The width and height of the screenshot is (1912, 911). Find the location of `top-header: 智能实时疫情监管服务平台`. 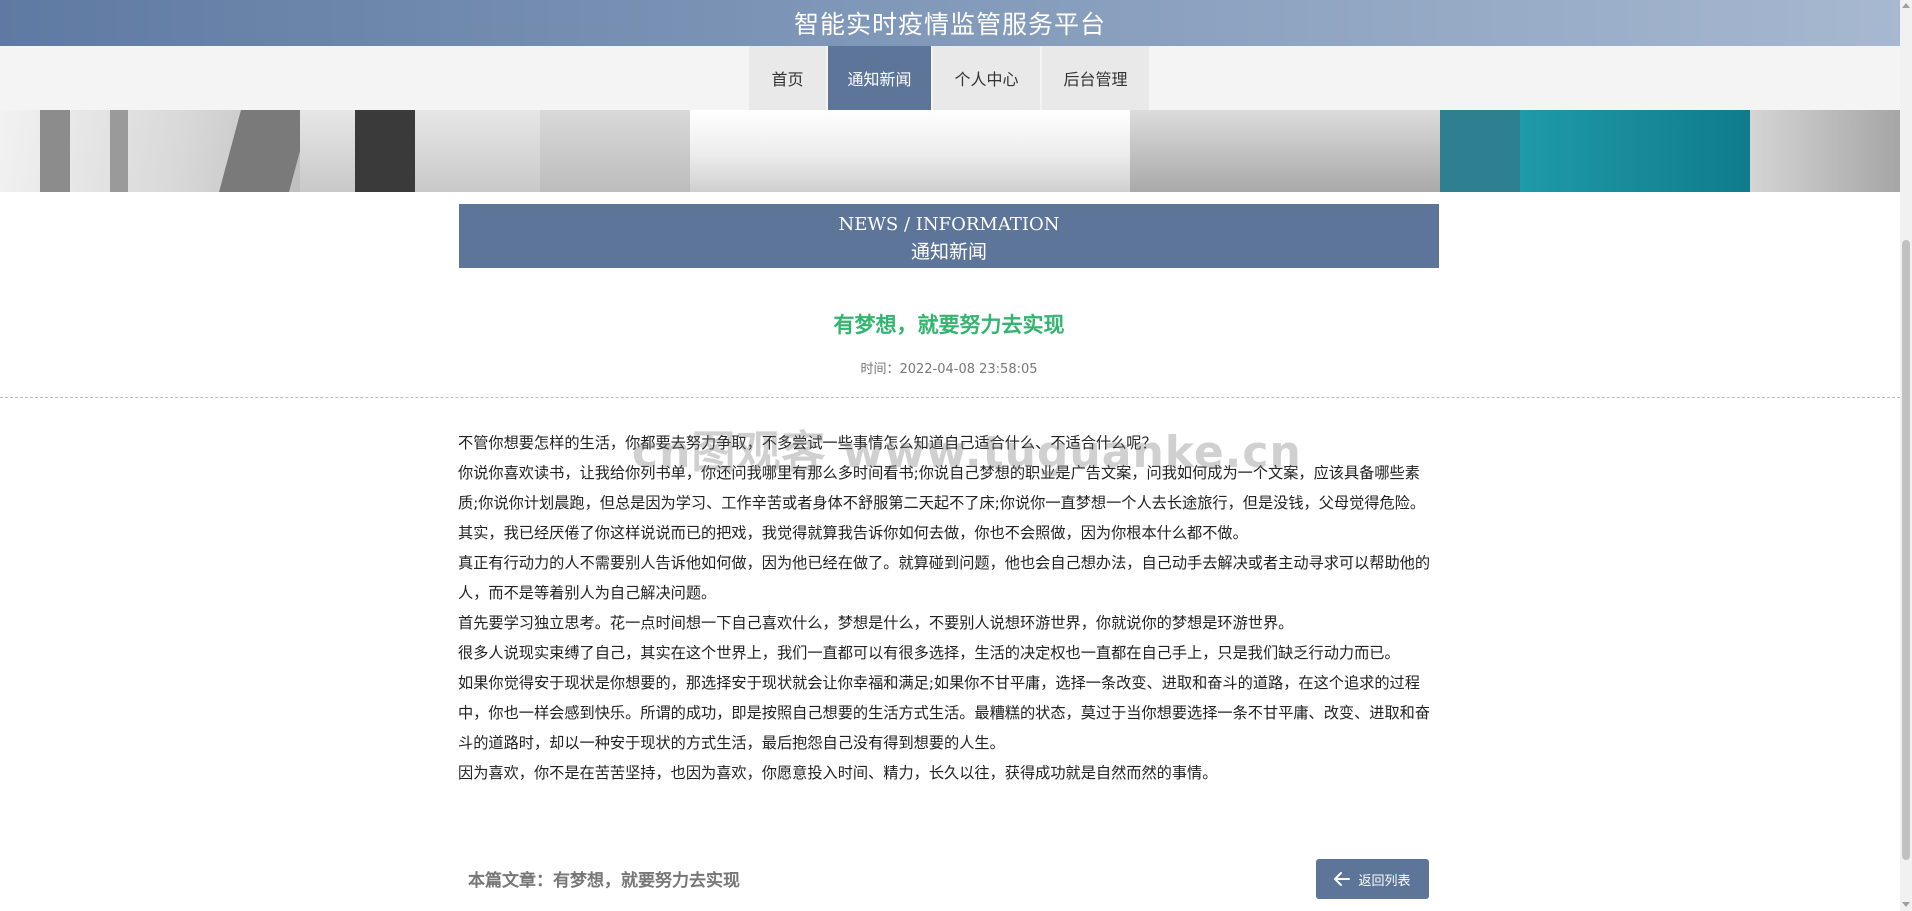

top-header: 智能实时疫情监管服务平台 is located at coordinates (950, 23).